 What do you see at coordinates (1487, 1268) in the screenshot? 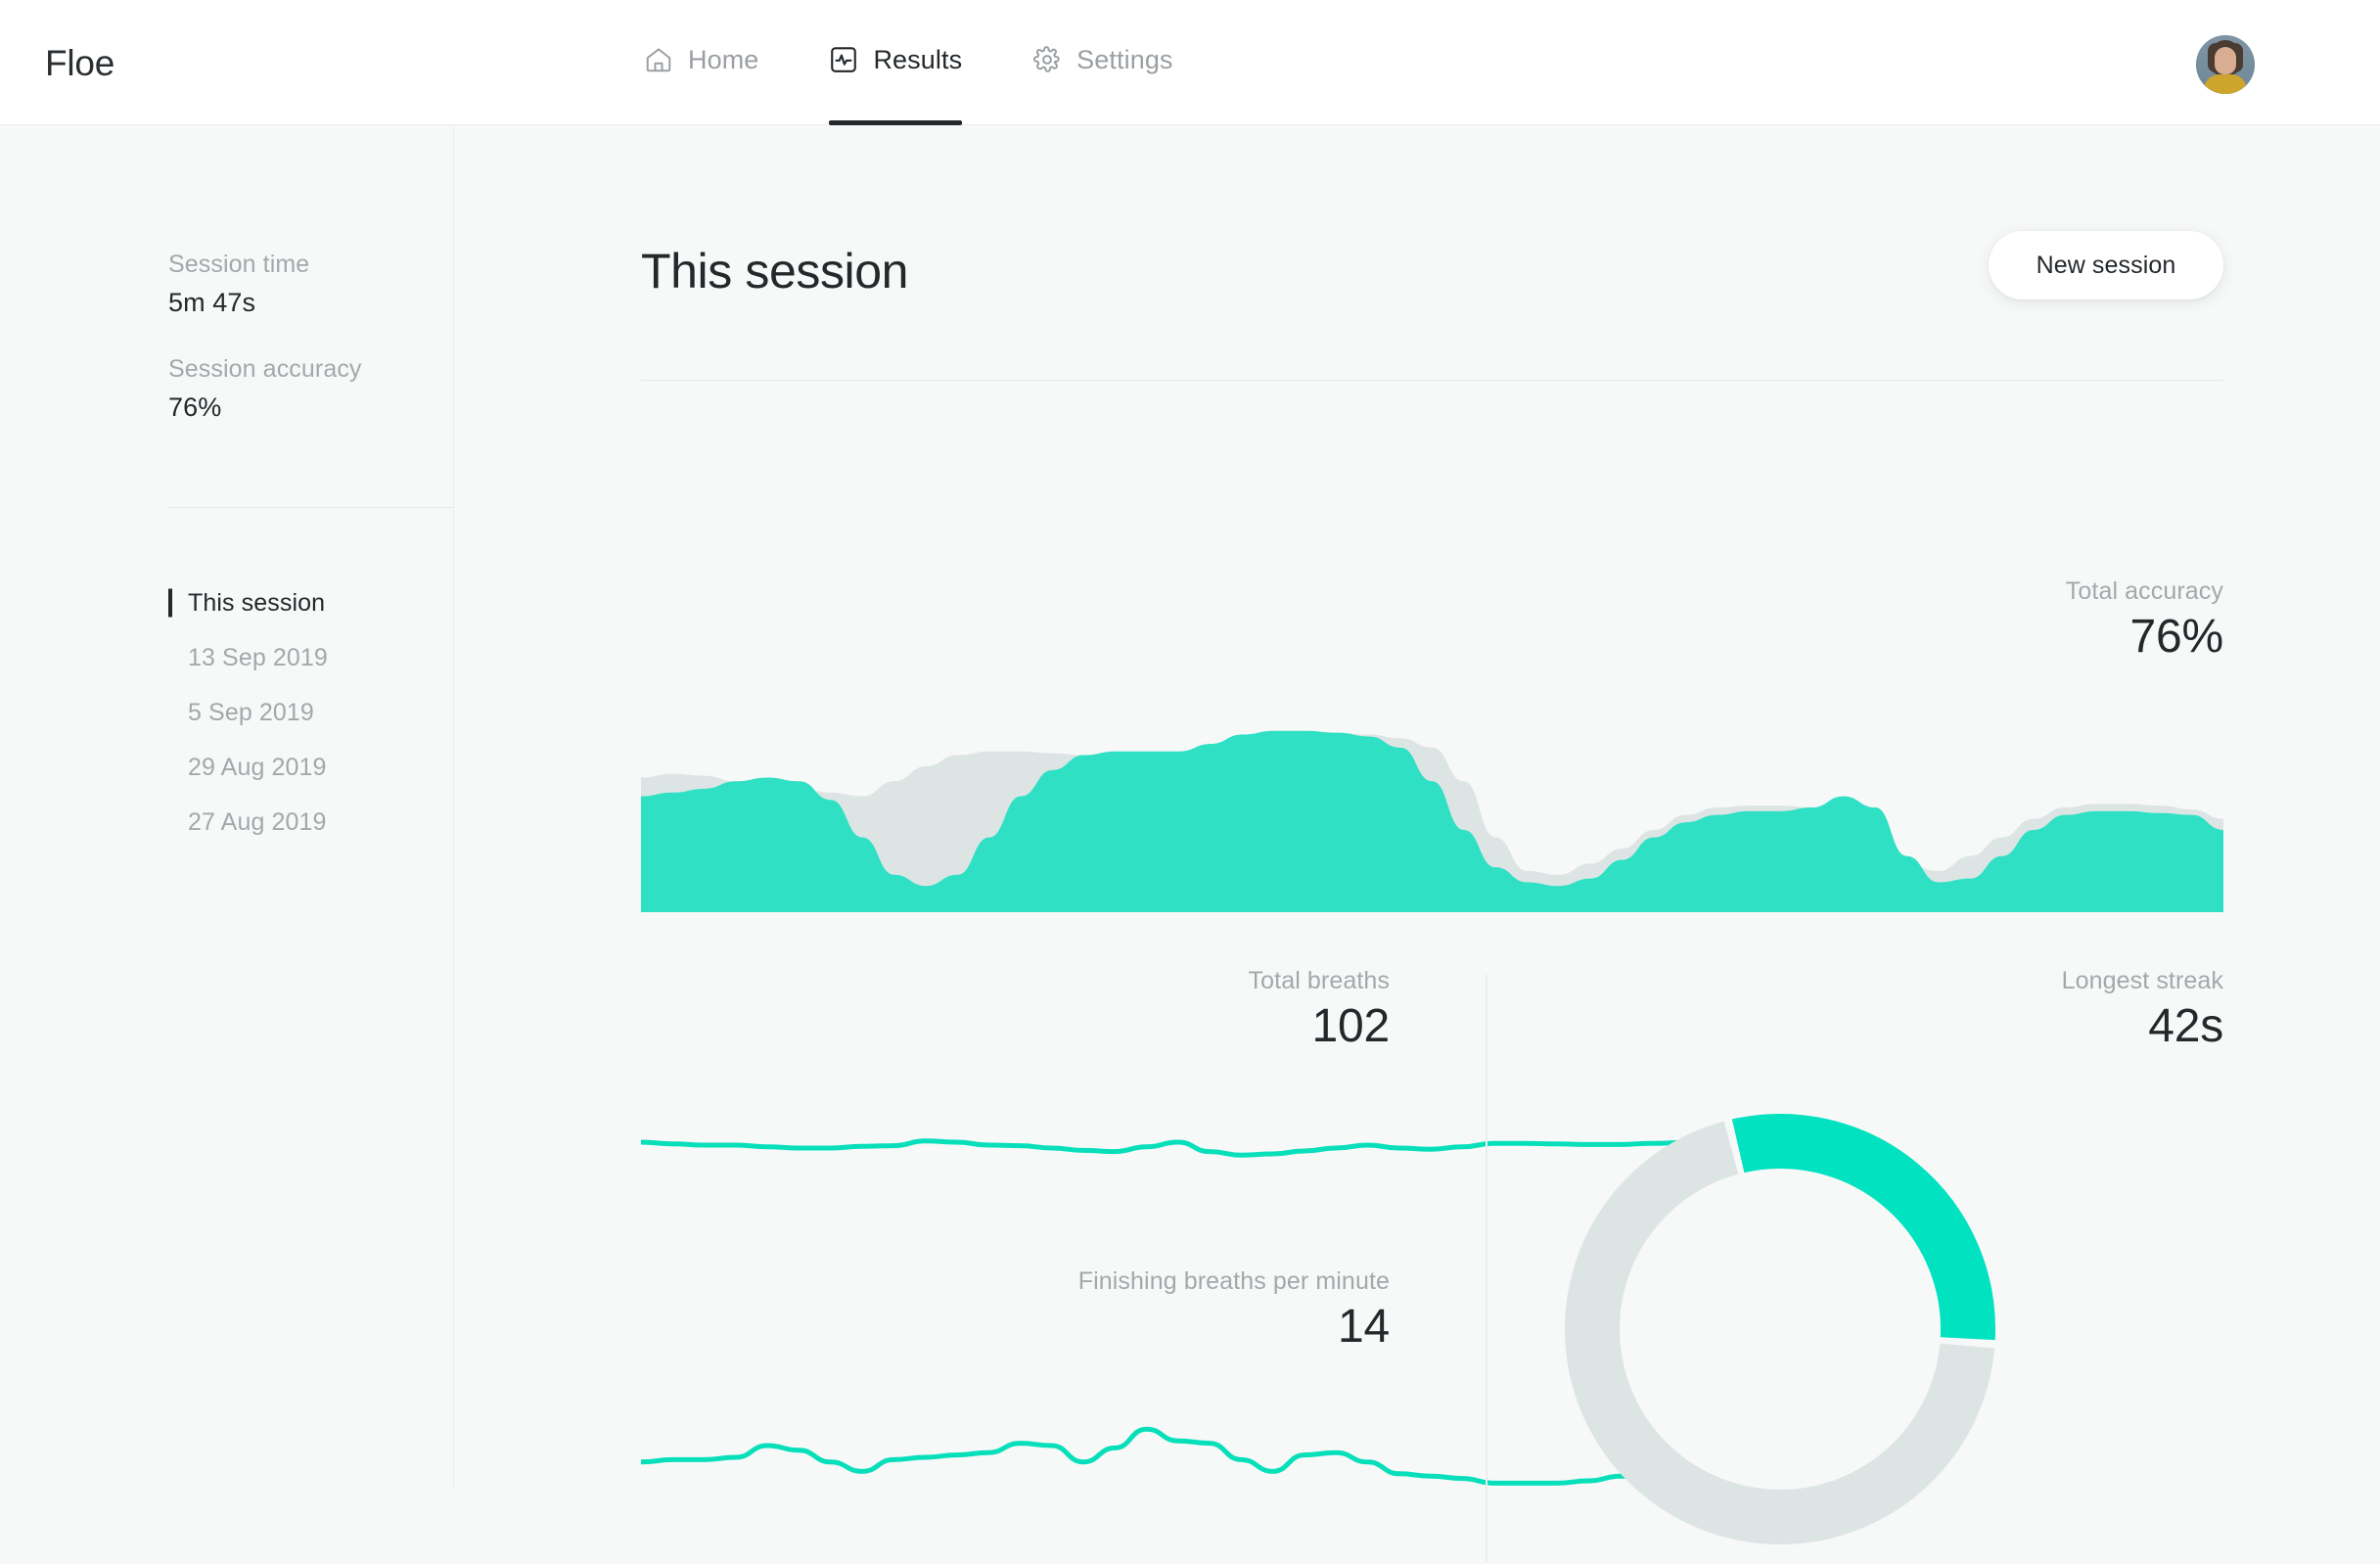
I see `panel-divider` at bounding box center [1487, 1268].